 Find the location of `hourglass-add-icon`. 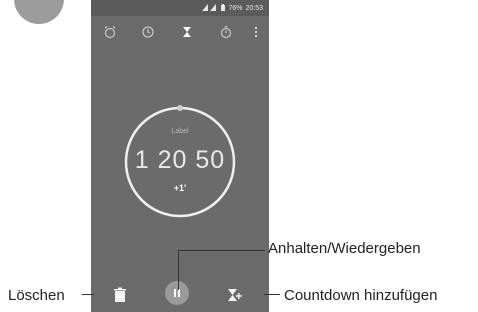

hourglass-add-icon is located at coordinates (235, 298).